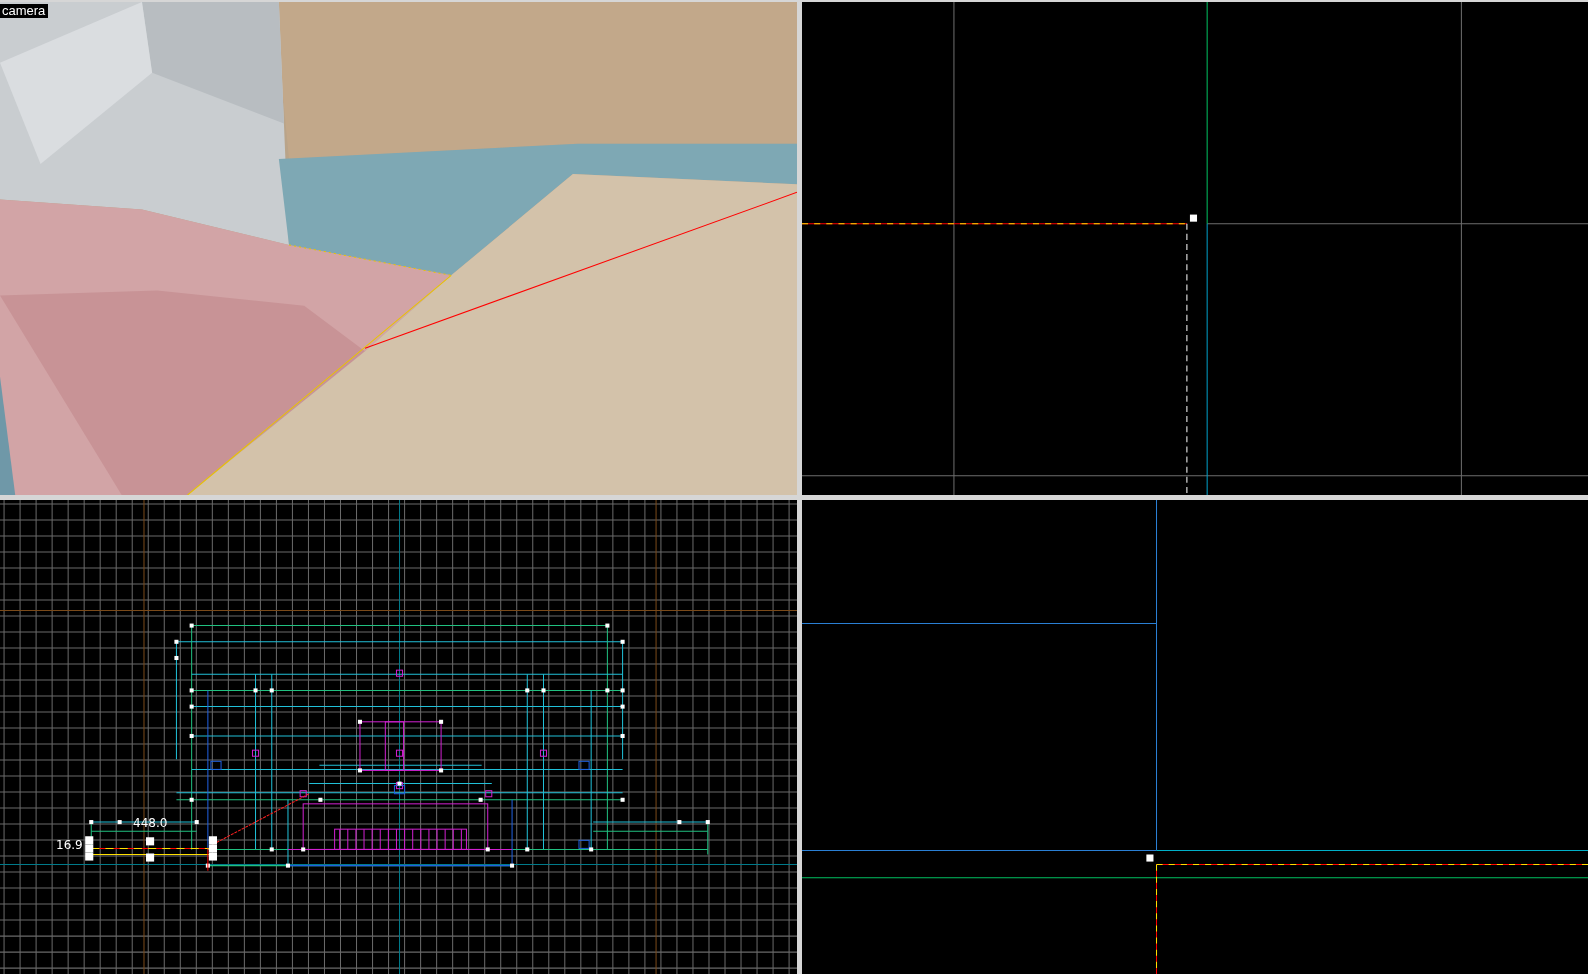 This screenshot has width=1588, height=974. Describe the element at coordinates (69, 845) in the screenshot. I see `dimension-label: 16.9` at that location.